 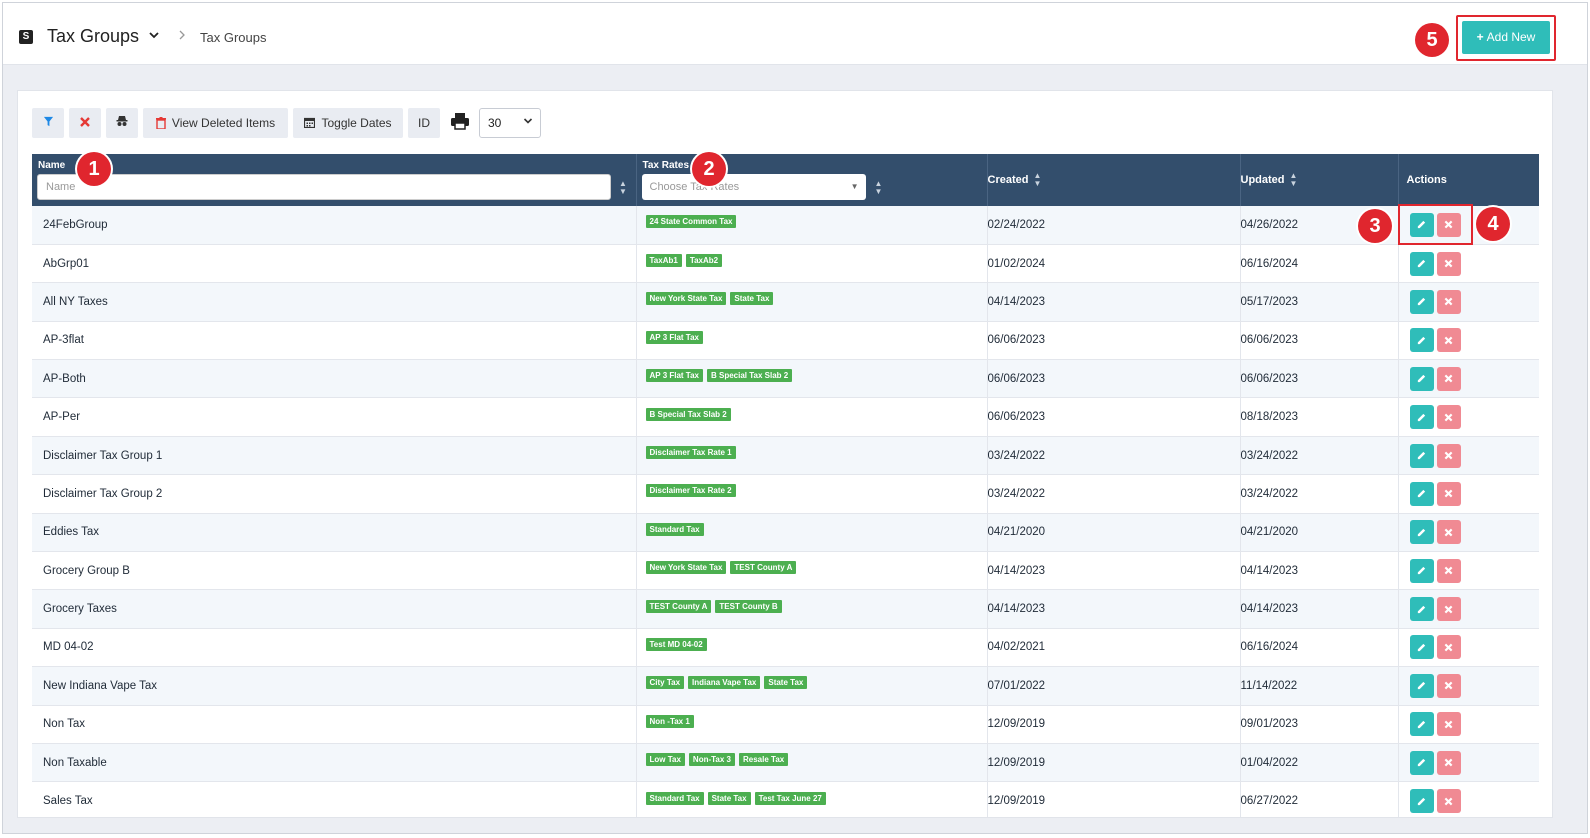 What do you see at coordinates (461, 123) in the screenshot?
I see `print-icon` at bounding box center [461, 123].